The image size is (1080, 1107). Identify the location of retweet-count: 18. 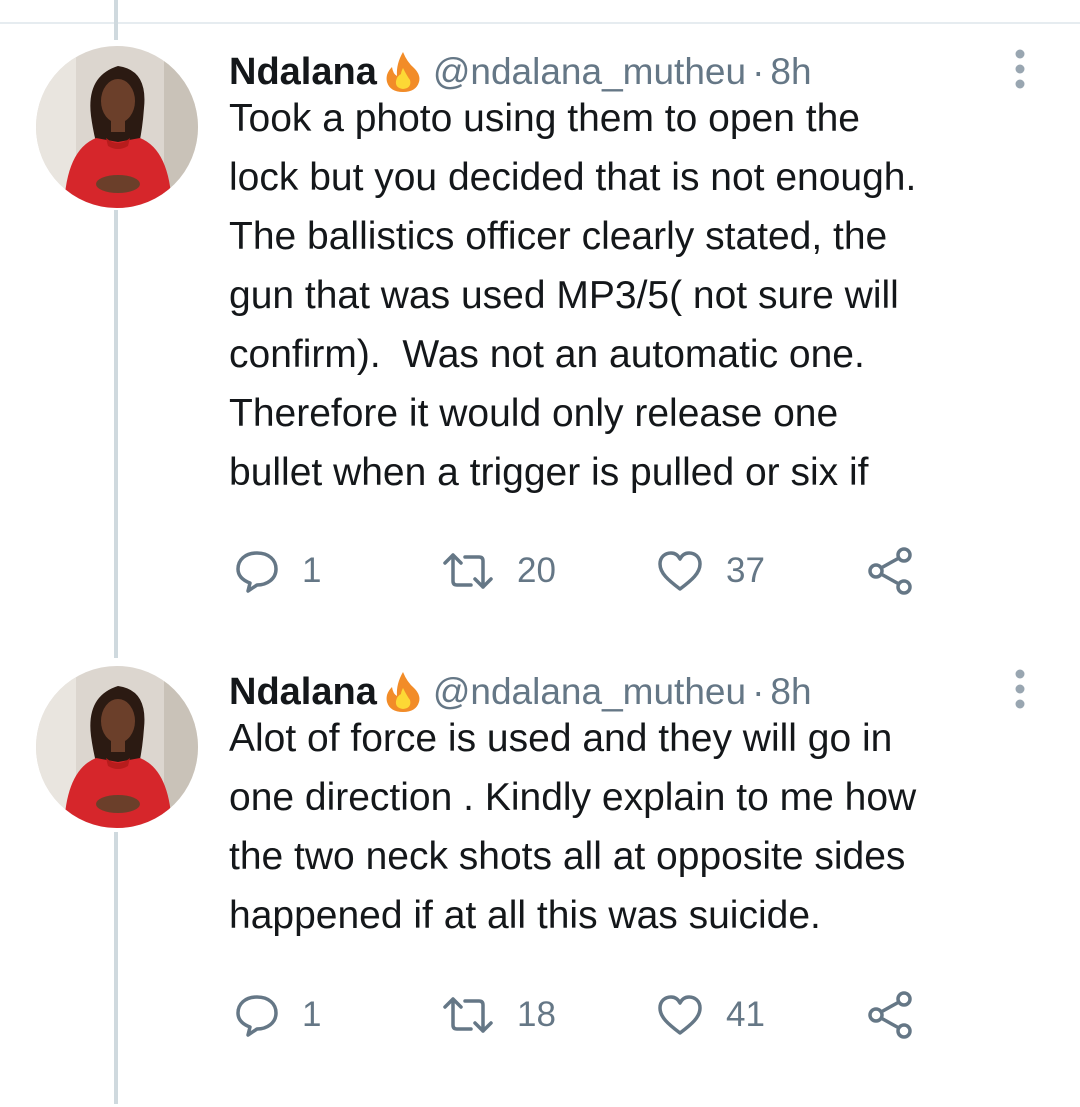
(536, 1014).